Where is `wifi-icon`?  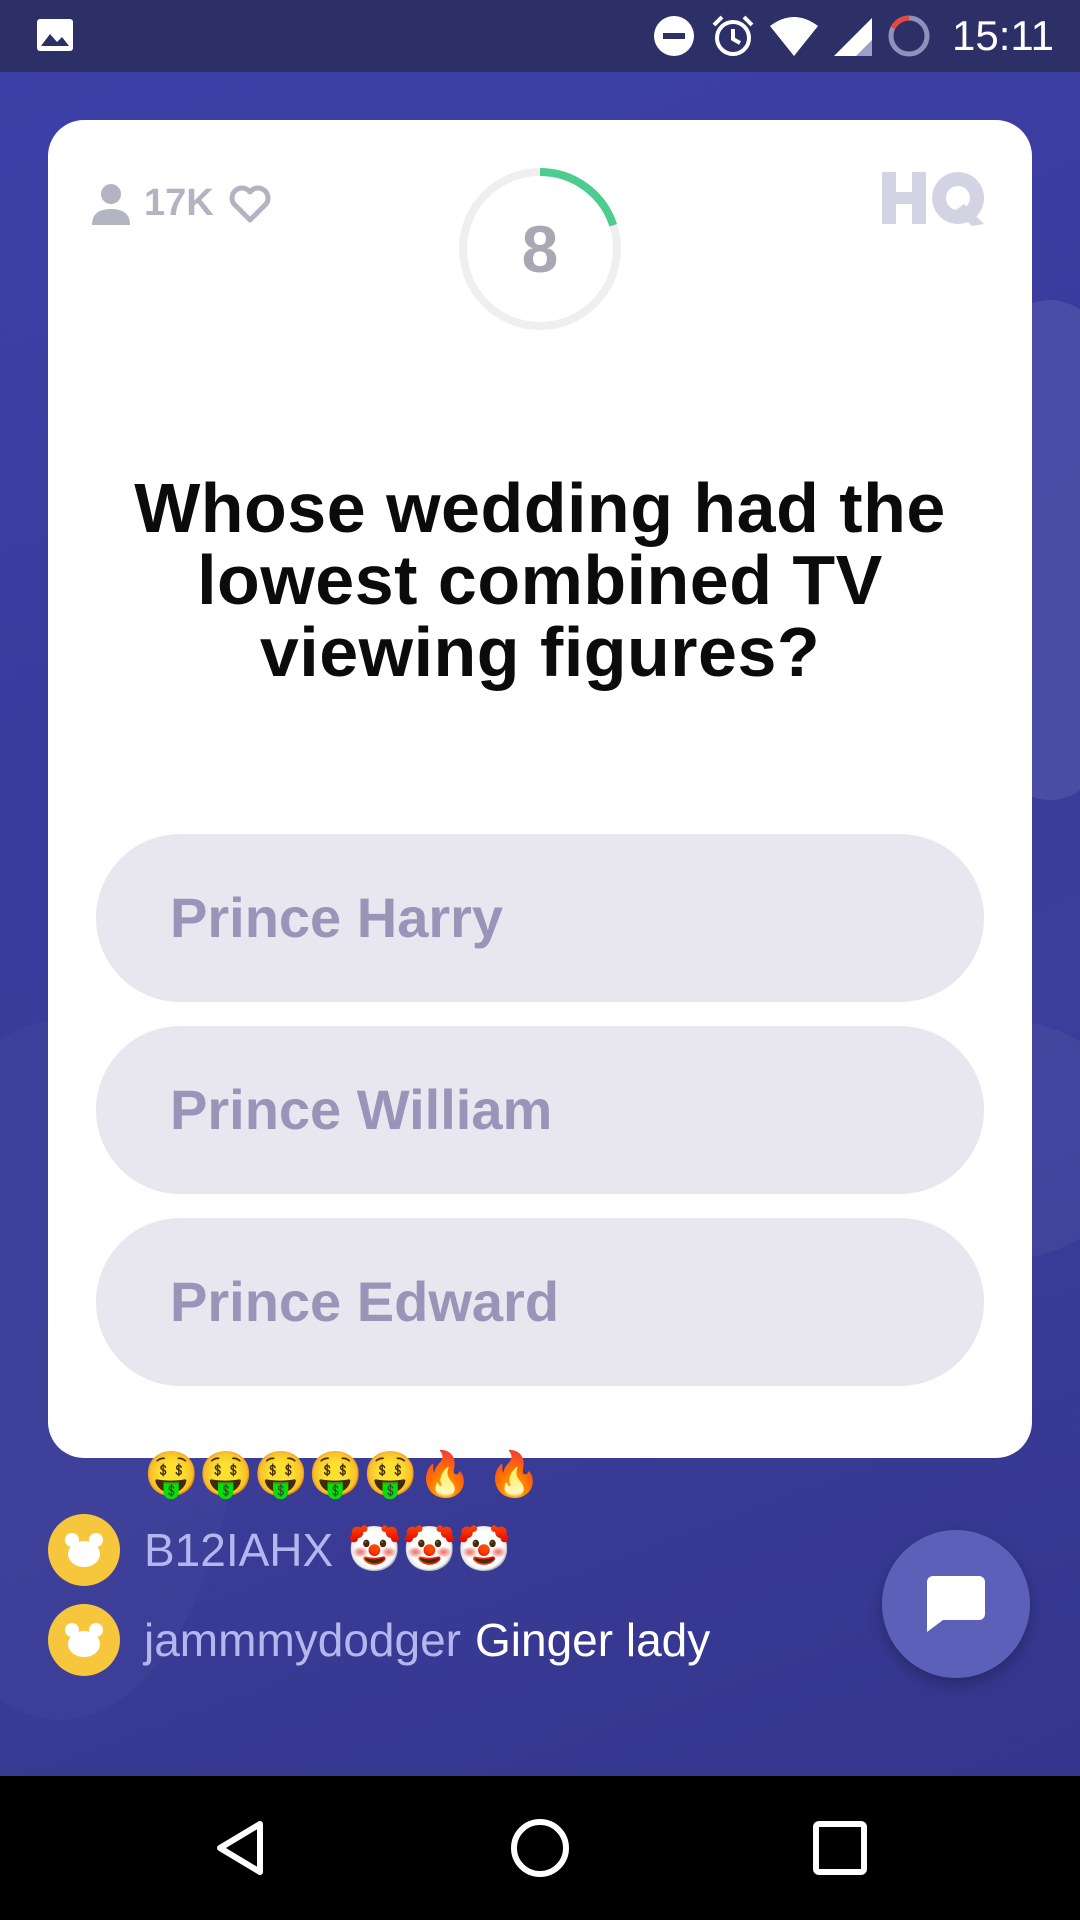
wifi-icon is located at coordinates (794, 36).